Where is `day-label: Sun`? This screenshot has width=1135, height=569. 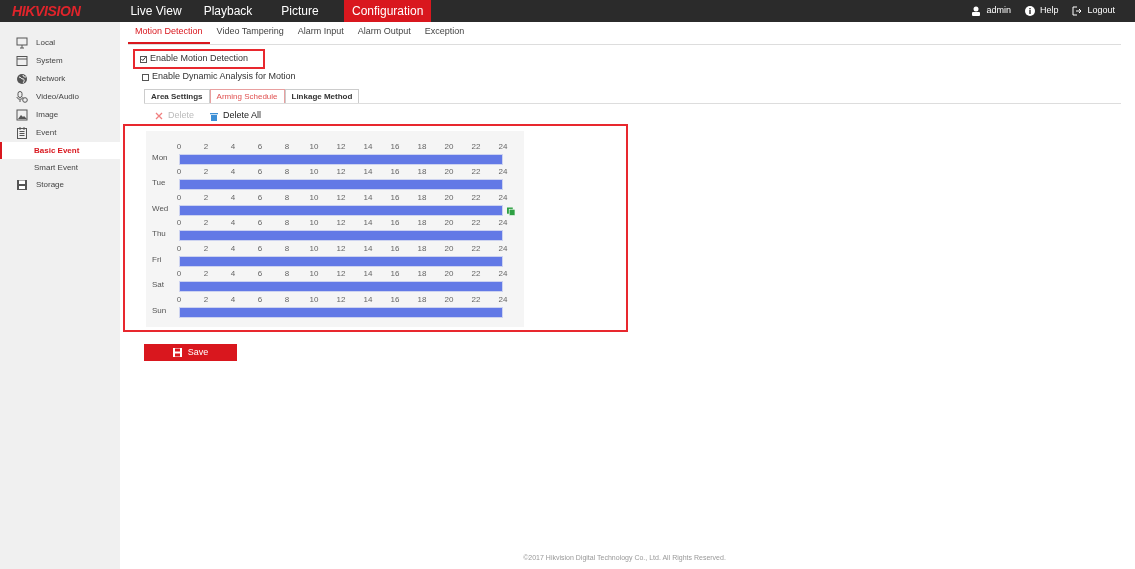
day-label: Sun is located at coordinates (160, 310).